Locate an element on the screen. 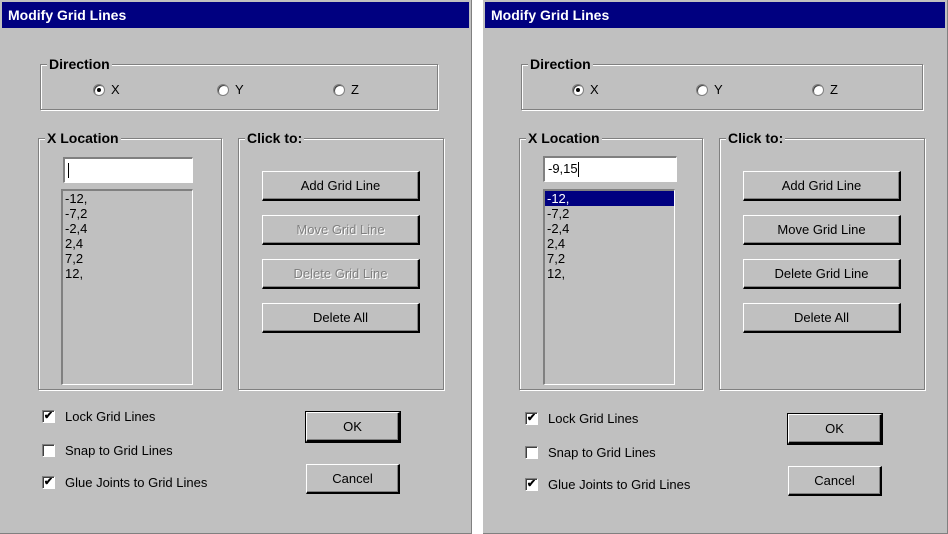 This screenshot has height=534, width=948. list-item: -12, is located at coordinates (127, 198).